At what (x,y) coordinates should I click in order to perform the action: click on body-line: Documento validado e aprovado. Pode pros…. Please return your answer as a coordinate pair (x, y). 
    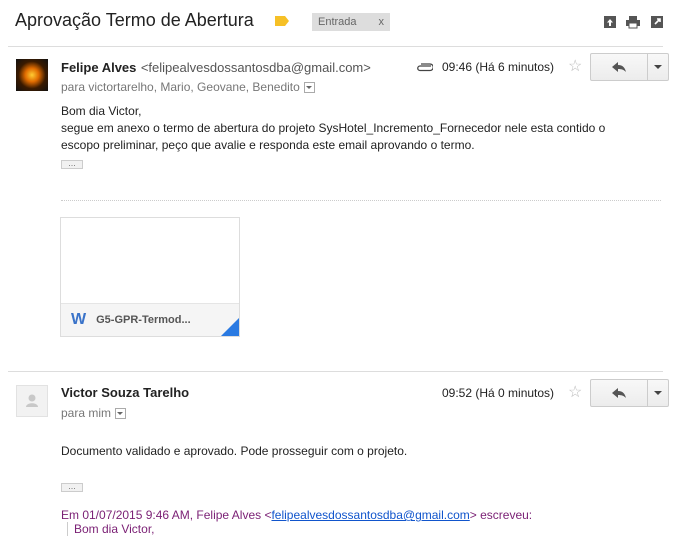
    Looking at the image, I should click on (234, 451).